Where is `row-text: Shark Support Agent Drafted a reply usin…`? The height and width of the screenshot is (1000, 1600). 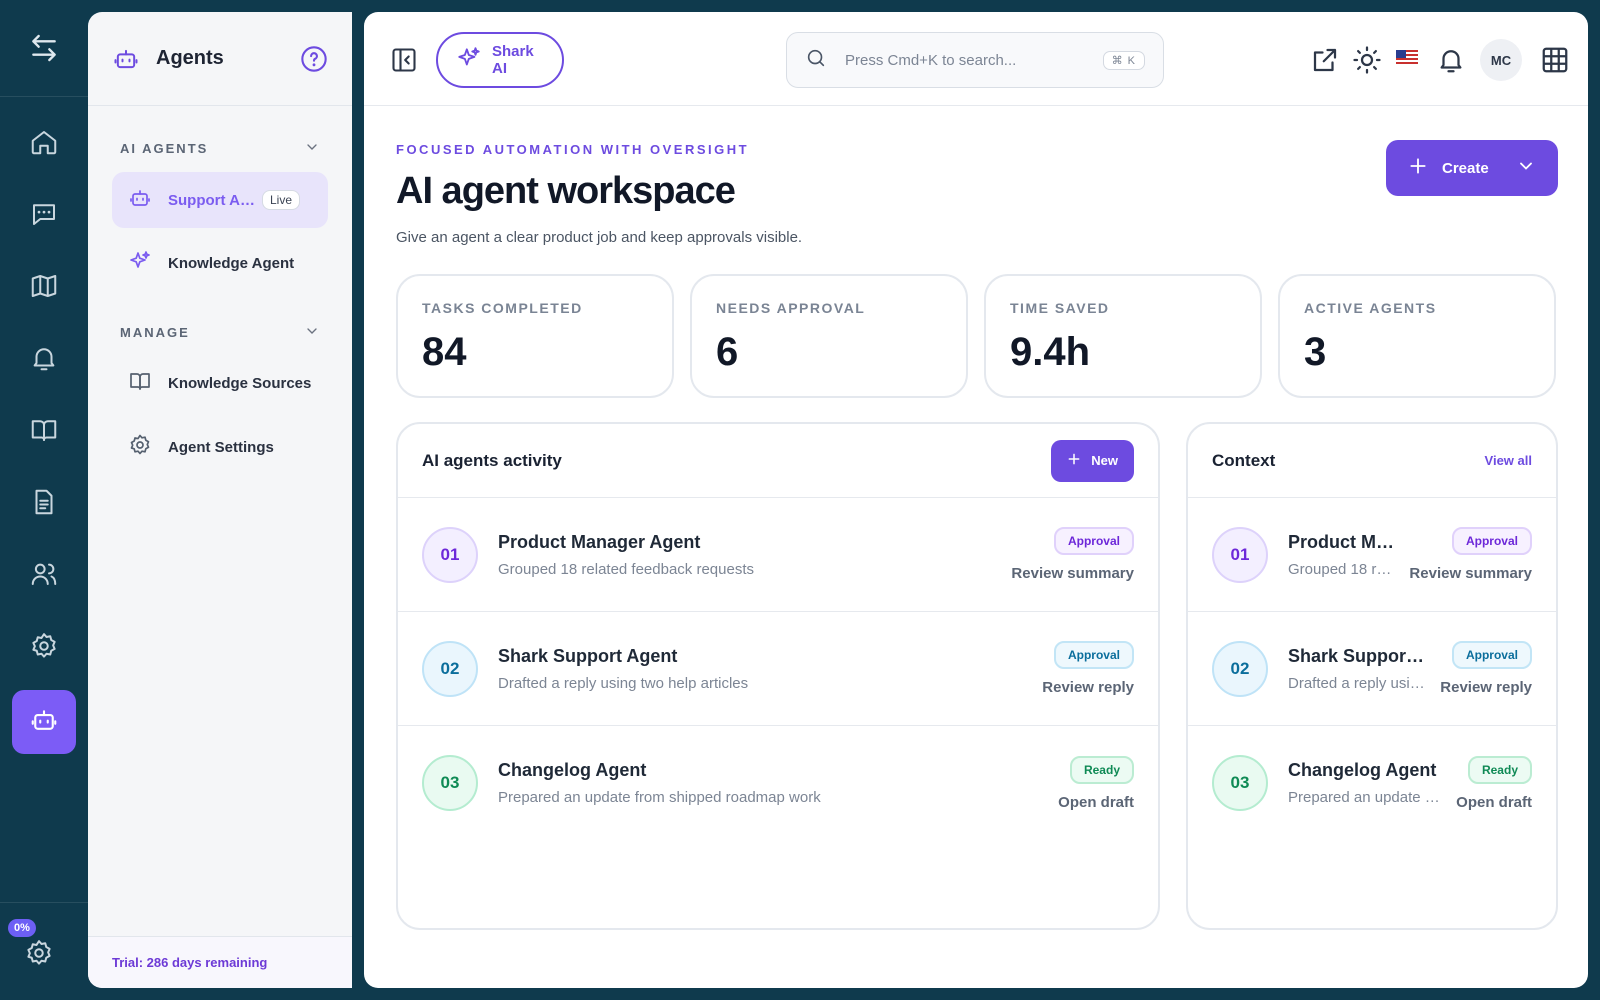
row-text: Shark Support Agent Drafted a reply usin… is located at coordinates (763, 669).